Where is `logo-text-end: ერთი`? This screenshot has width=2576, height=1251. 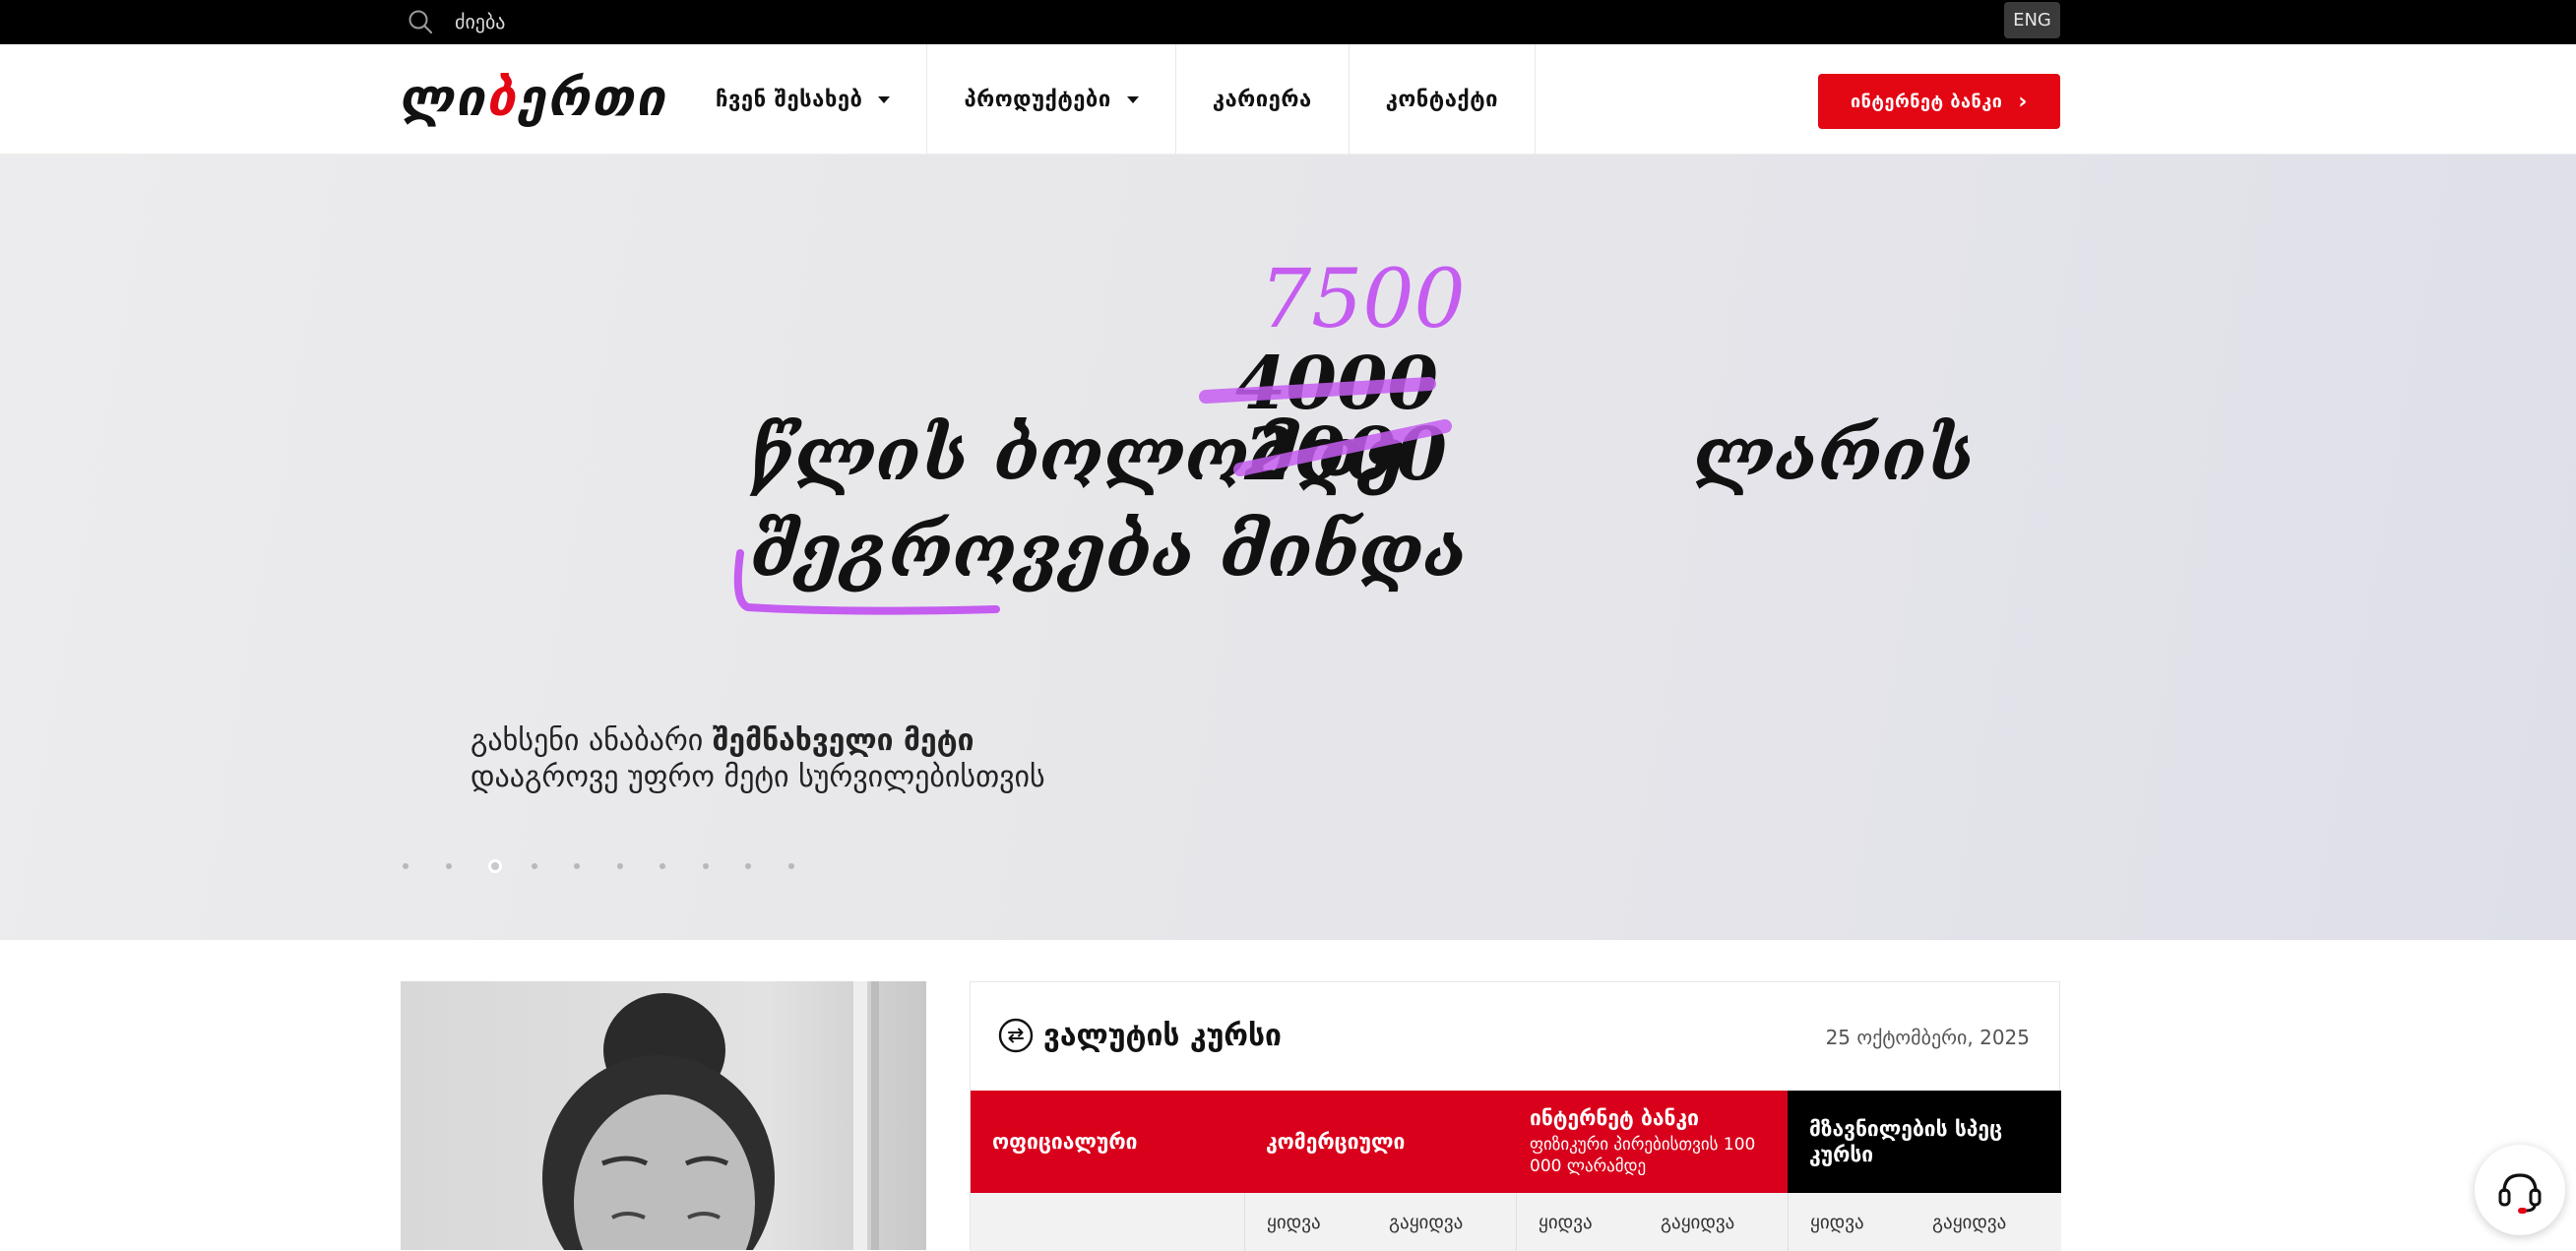
logo-text-end: ერთი is located at coordinates (592, 99).